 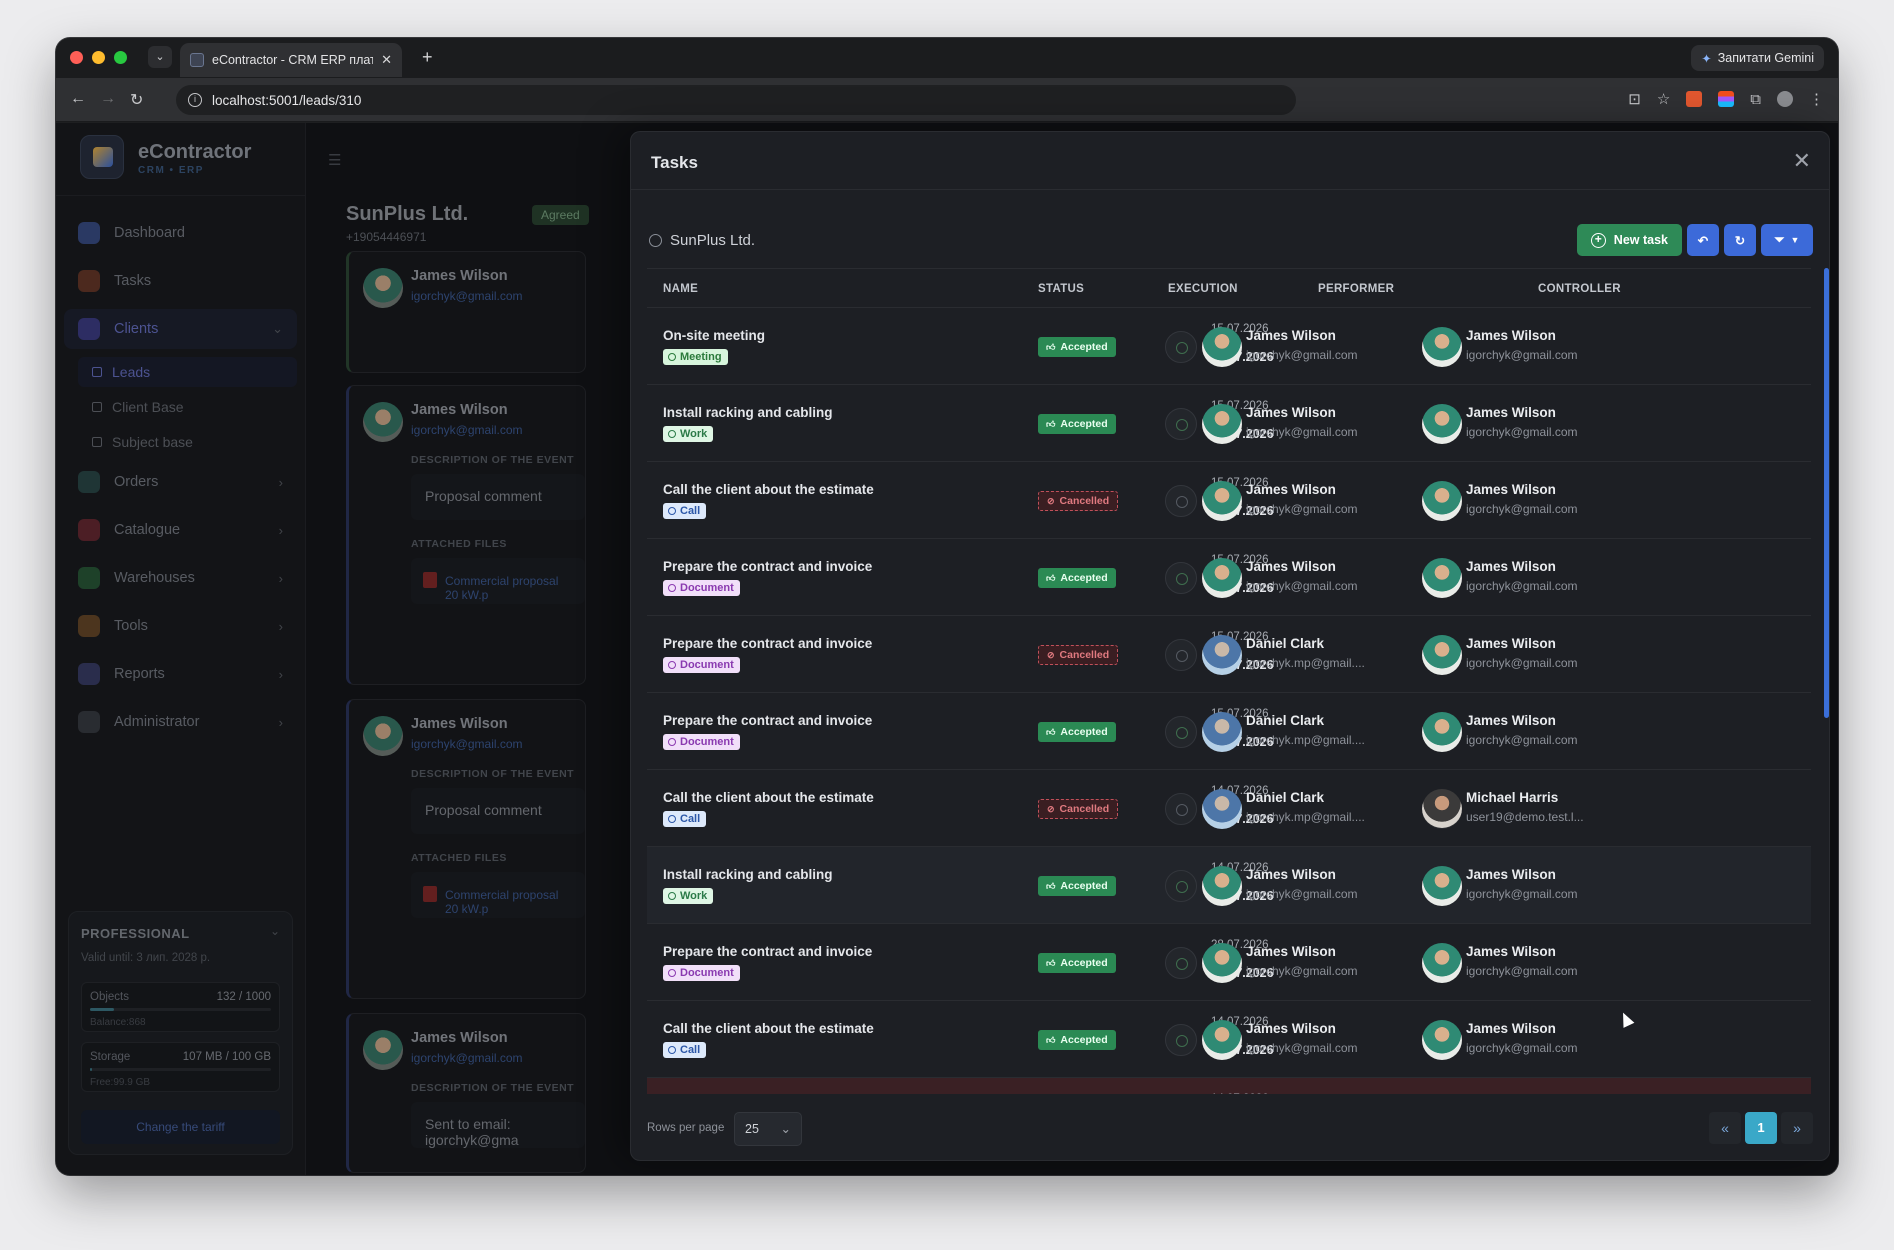 What do you see at coordinates (1203, 289) in the screenshot?
I see `column-execution: EXECUTION` at bounding box center [1203, 289].